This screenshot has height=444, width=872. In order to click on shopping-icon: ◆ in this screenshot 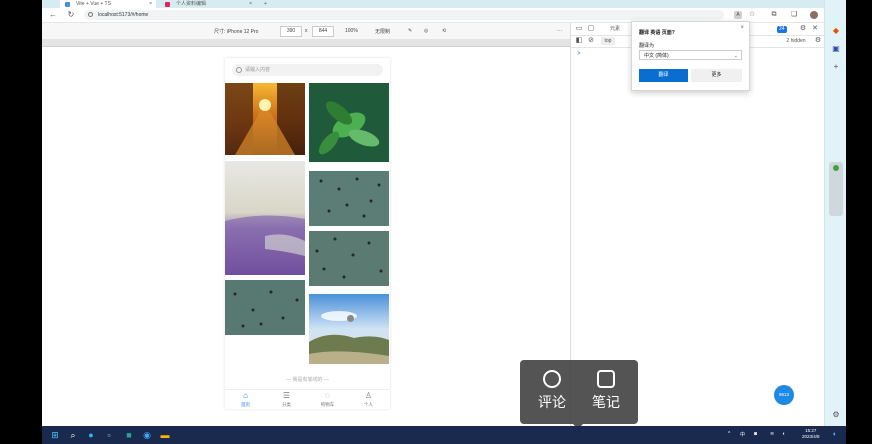, I will do `click(836, 31)`.